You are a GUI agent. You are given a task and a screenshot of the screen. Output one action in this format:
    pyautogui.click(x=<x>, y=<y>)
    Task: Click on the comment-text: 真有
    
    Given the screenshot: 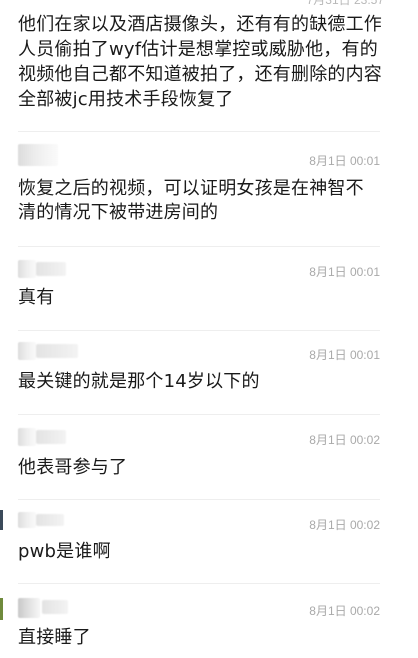 What is the action you would take?
    pyautogui.click(x=204, y=298)
    